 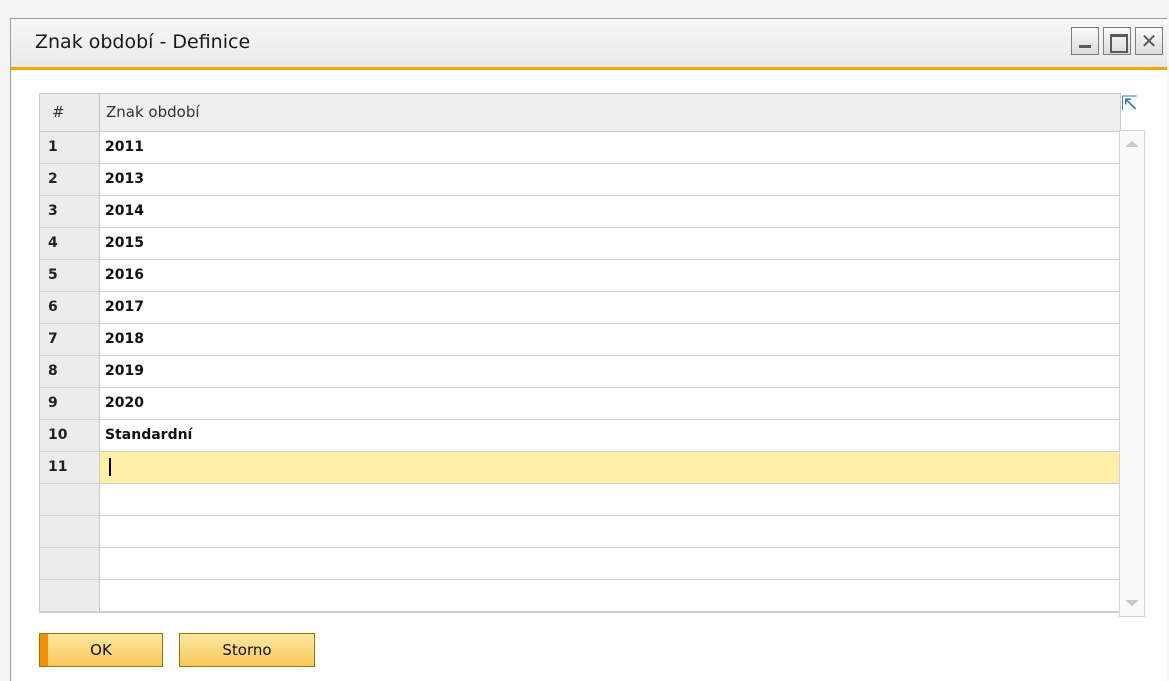 What do you see at coordinates (610, 307) in the screenshot?
I see `period-indicator-cell: 2017` at bounding box center [610, 307].